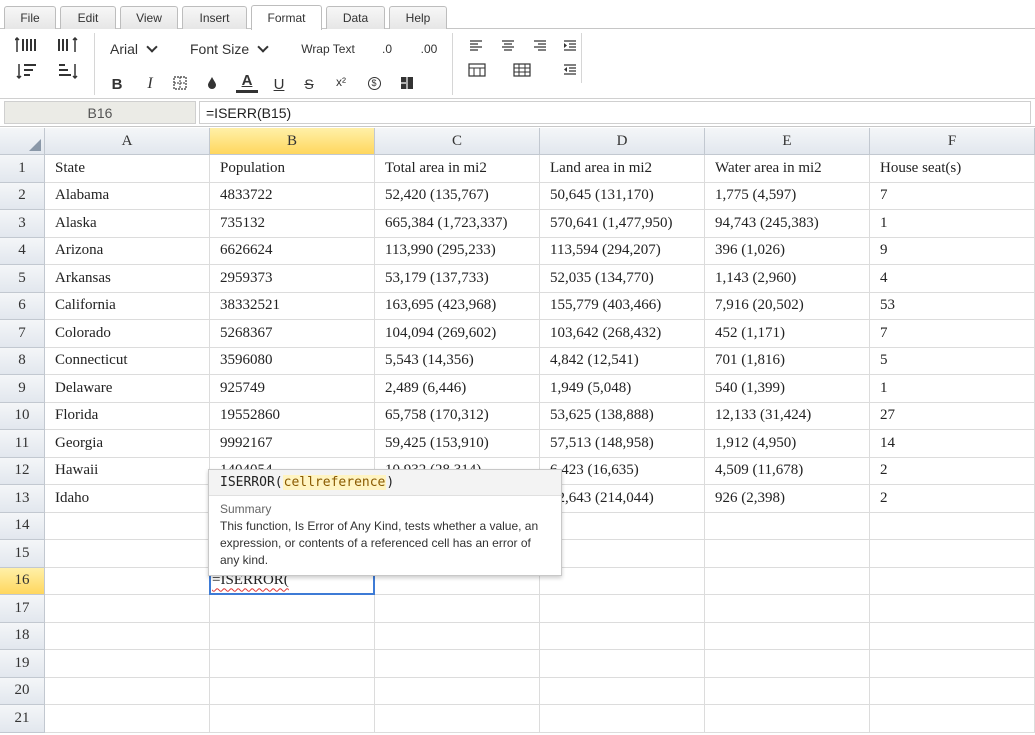  I want to click on cell-a7: Colorado, so click(127, 334).